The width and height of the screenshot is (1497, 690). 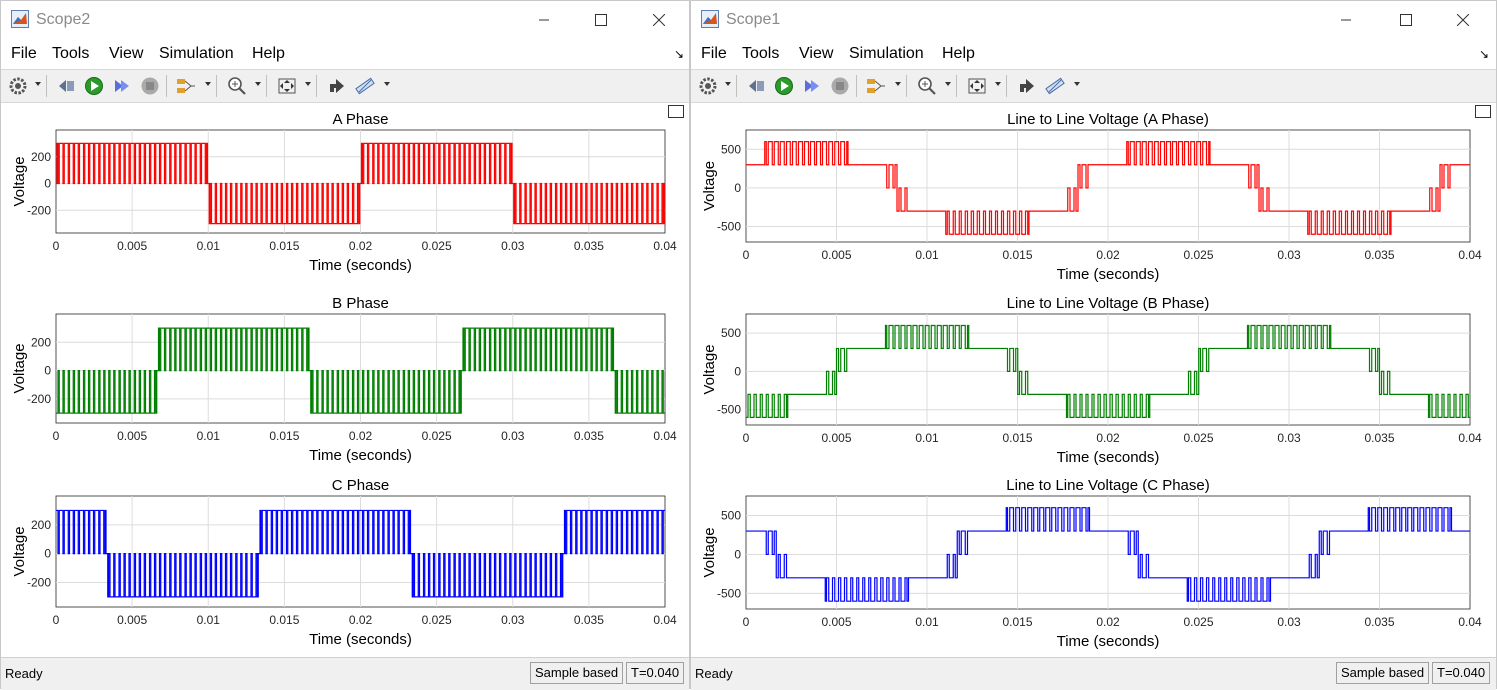 I want to click on menu-bar: File Tools View Simulation Help ↘, so click(x=345, y=54).